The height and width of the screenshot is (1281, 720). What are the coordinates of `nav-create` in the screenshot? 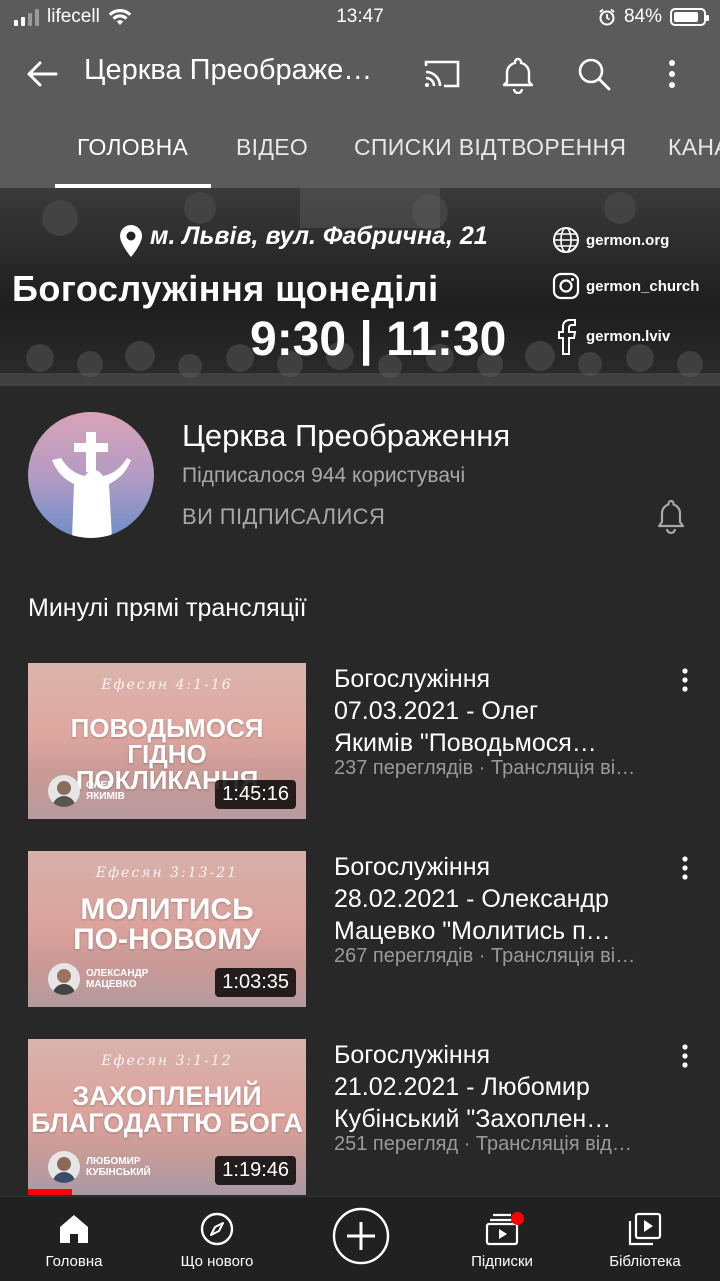 It's located at (360, 1239).